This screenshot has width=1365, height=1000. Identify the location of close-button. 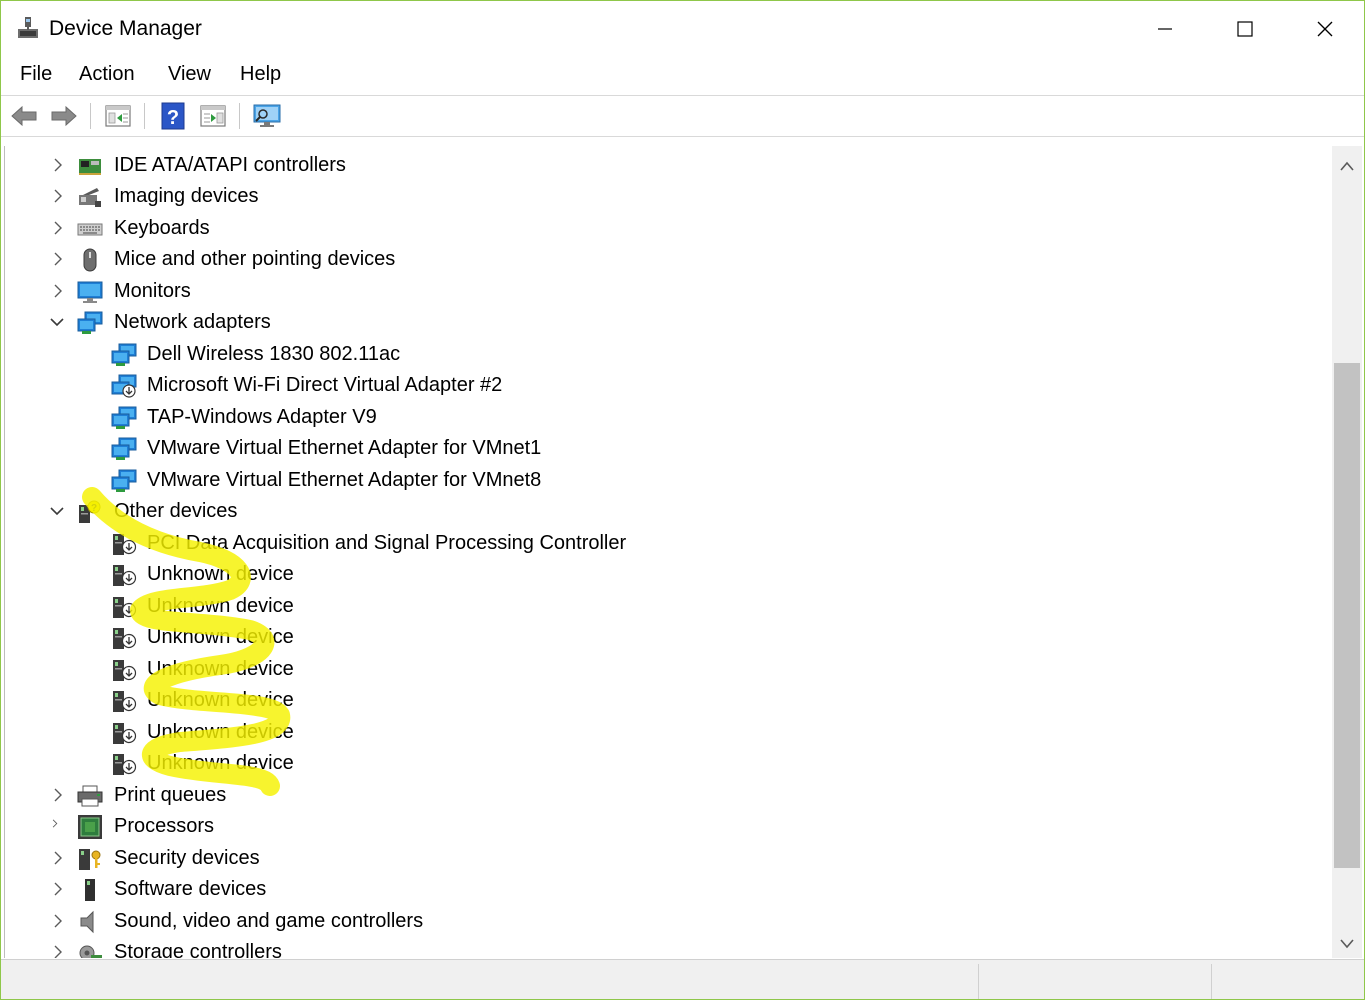
(1324, 29).